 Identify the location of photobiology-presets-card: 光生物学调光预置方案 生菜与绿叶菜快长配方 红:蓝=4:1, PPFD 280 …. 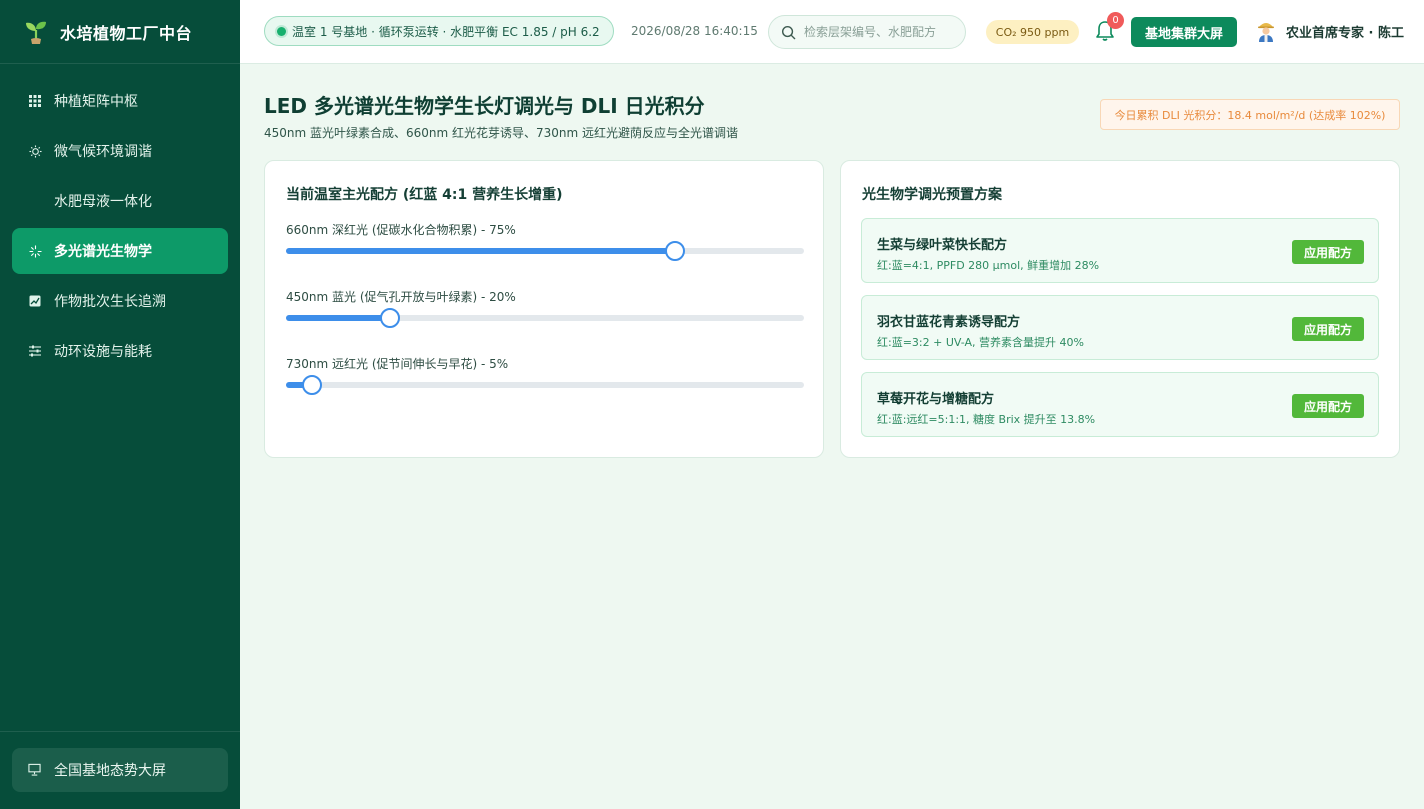
(1120, 309).